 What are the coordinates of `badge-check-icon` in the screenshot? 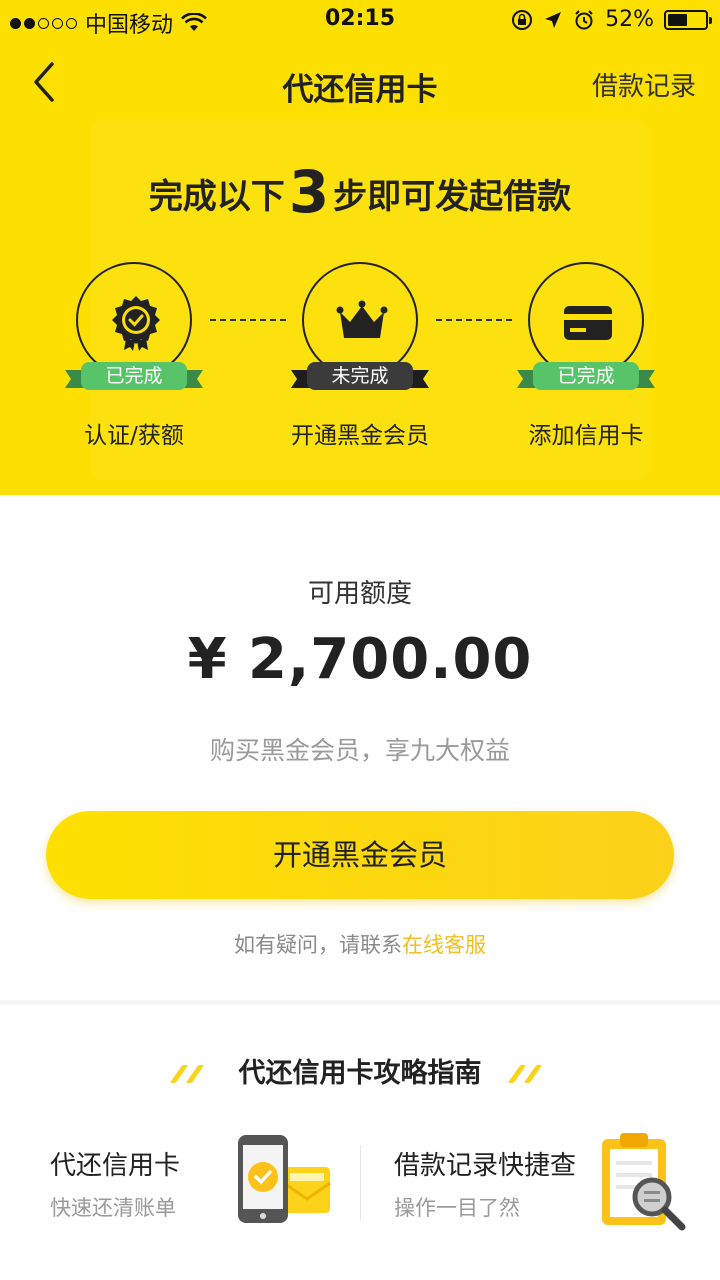 It's located at (136, 323).